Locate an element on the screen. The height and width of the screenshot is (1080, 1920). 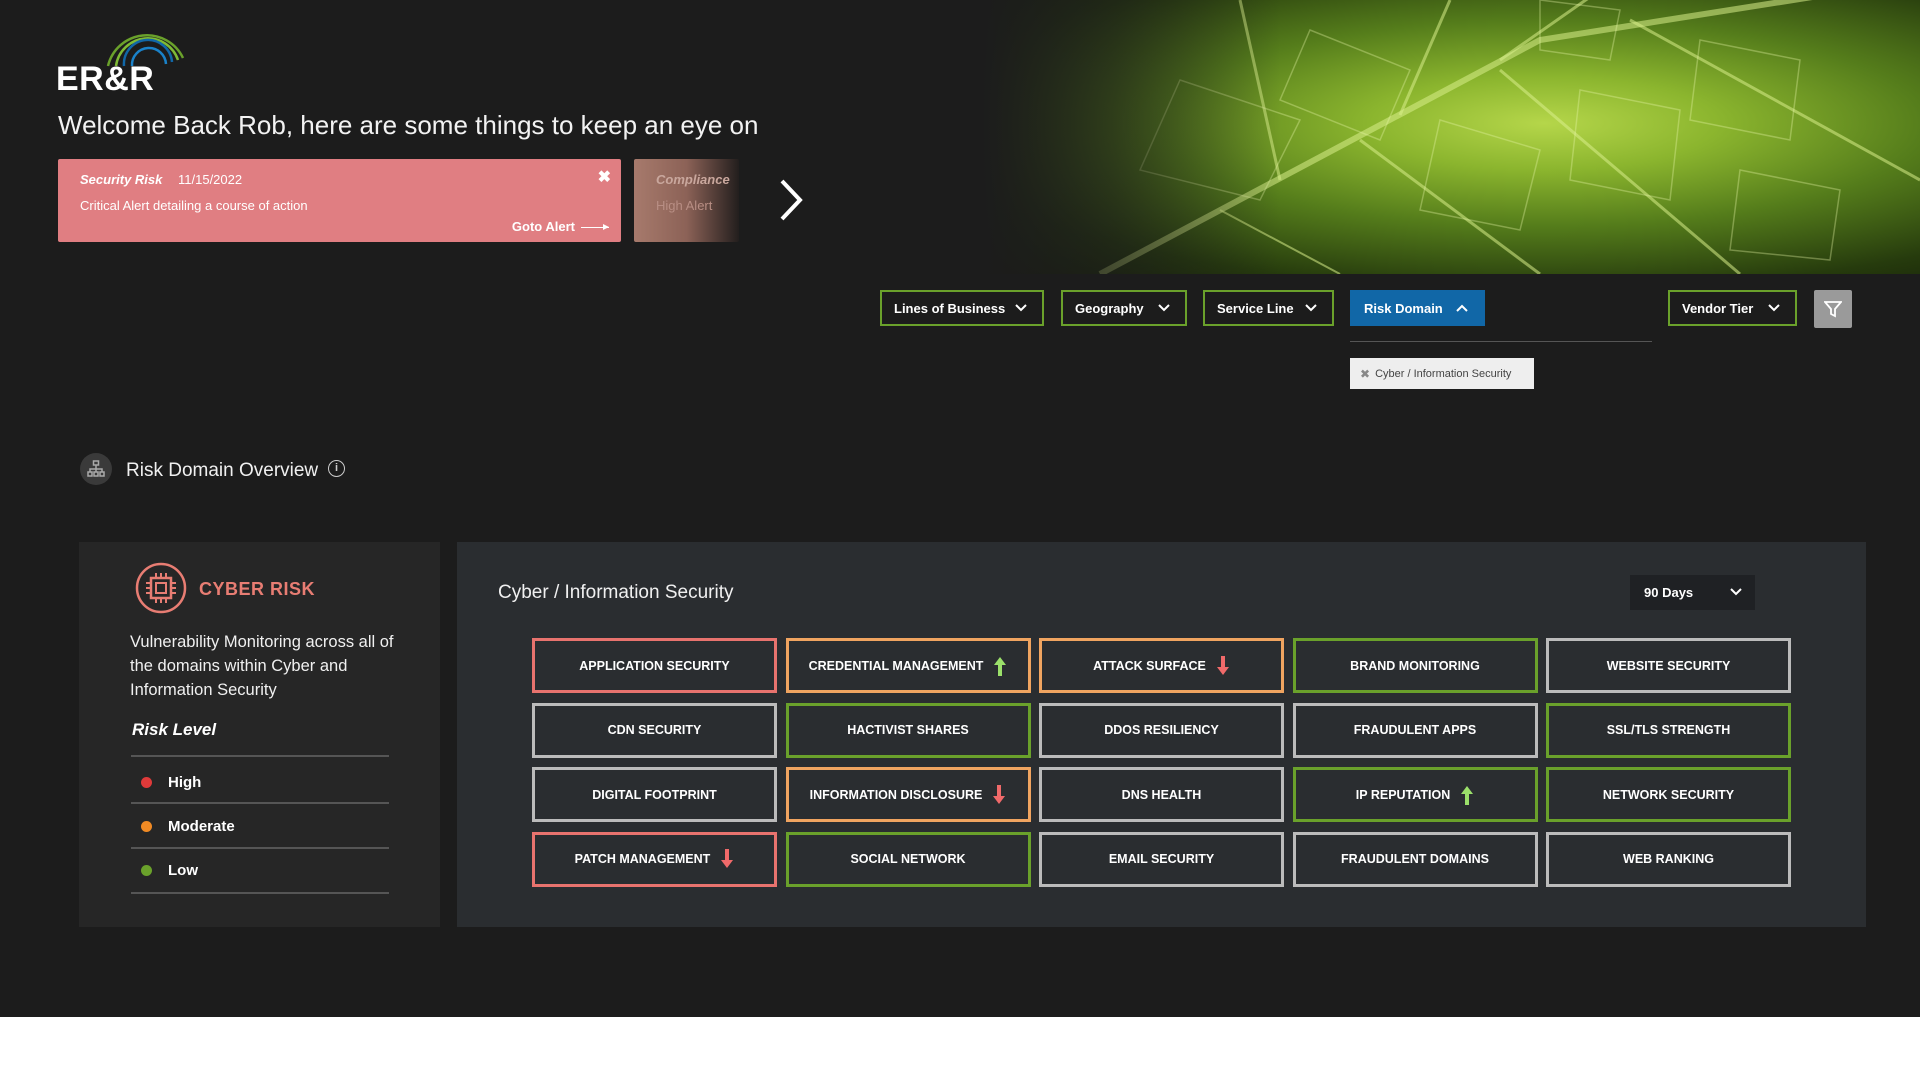
cyber-risk-title: CYBER RISK is located at coordinates (257, 589).